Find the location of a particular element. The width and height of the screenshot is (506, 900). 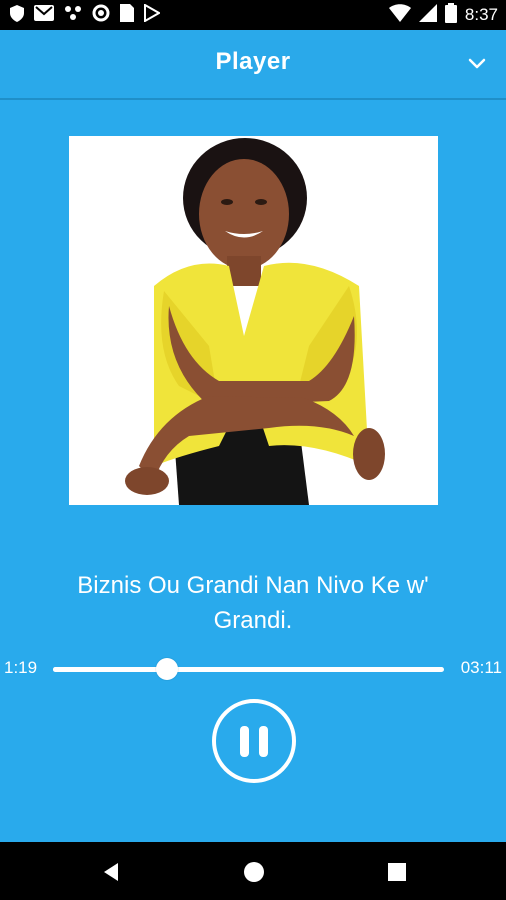

home-button is located at coordinates (254, 872).